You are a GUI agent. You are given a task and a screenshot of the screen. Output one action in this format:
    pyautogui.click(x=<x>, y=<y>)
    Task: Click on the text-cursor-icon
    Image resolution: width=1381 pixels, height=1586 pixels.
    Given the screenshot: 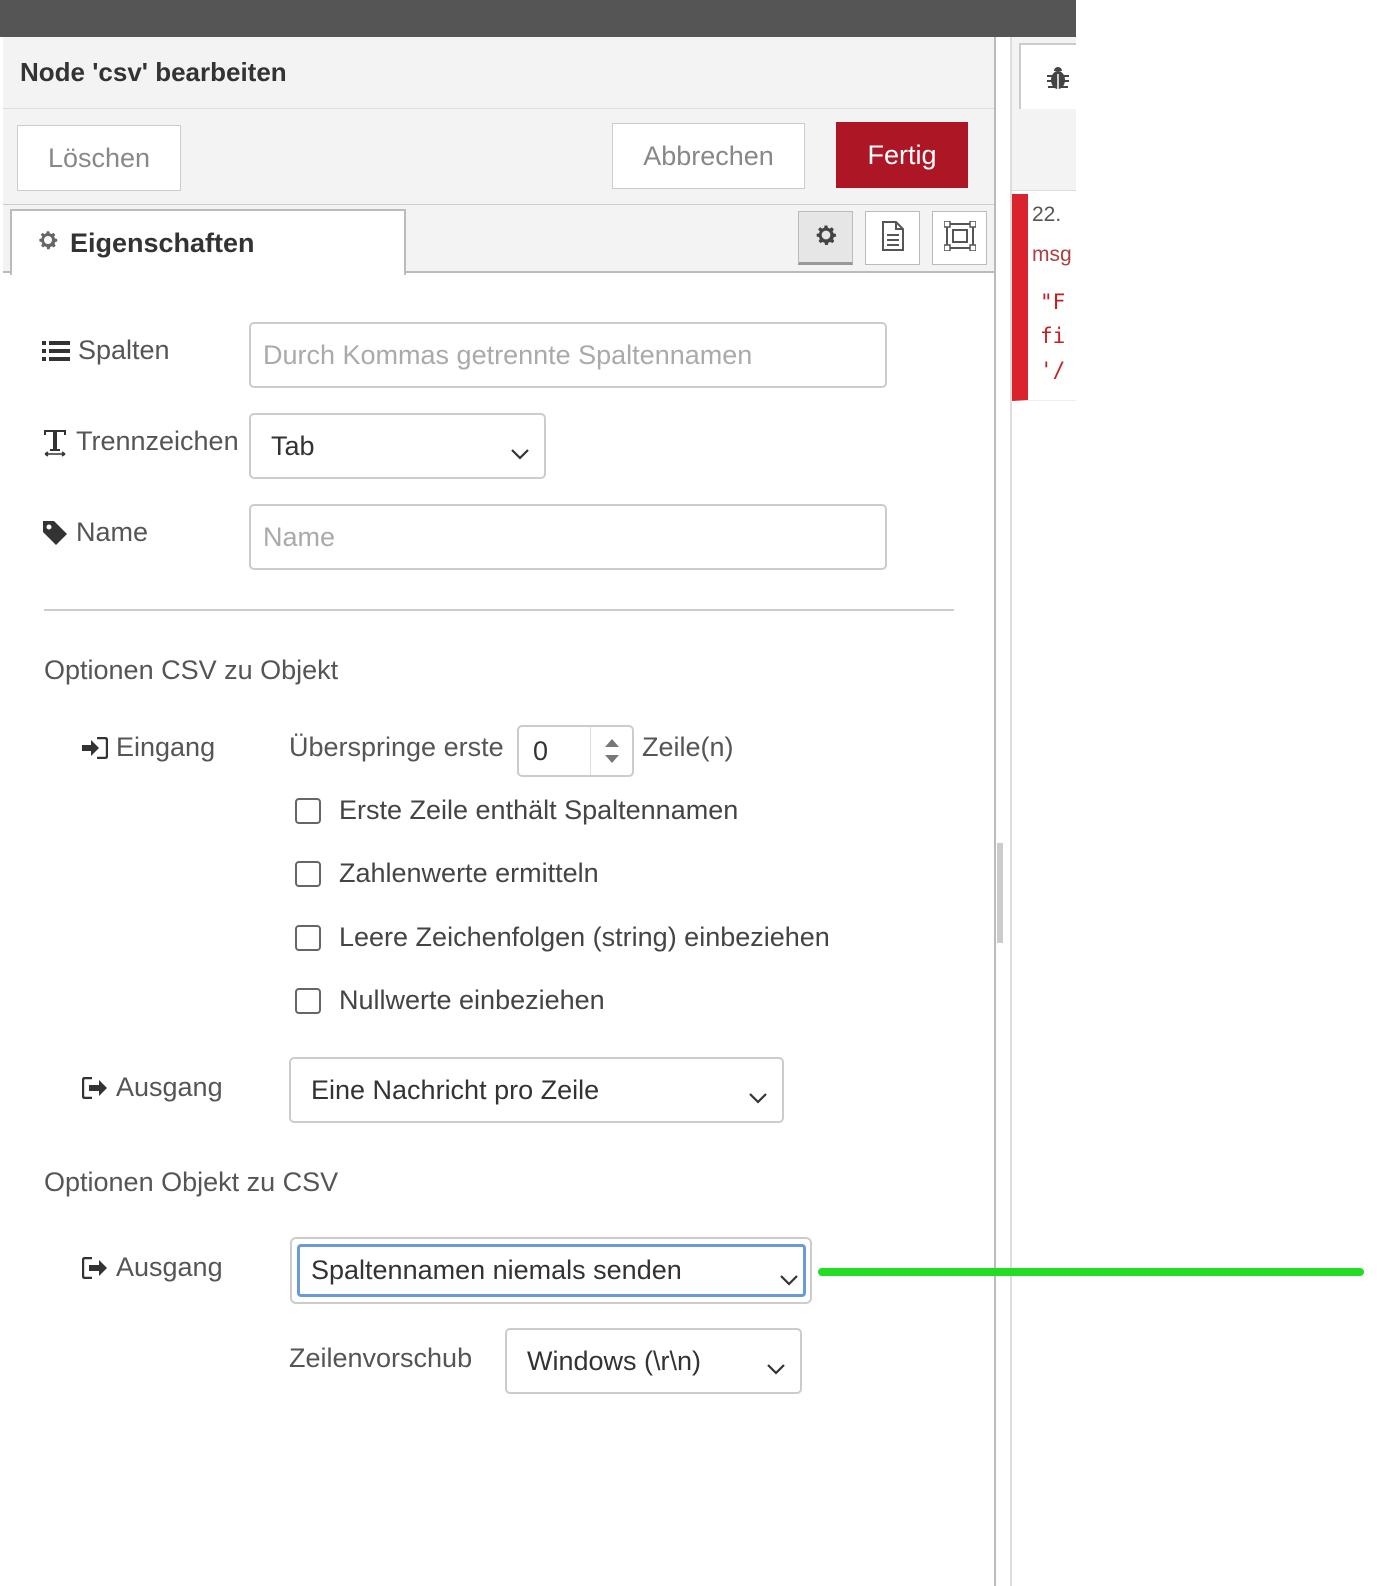 What is the action you would take?
    pyautogui.click(x=55, y=442)
    